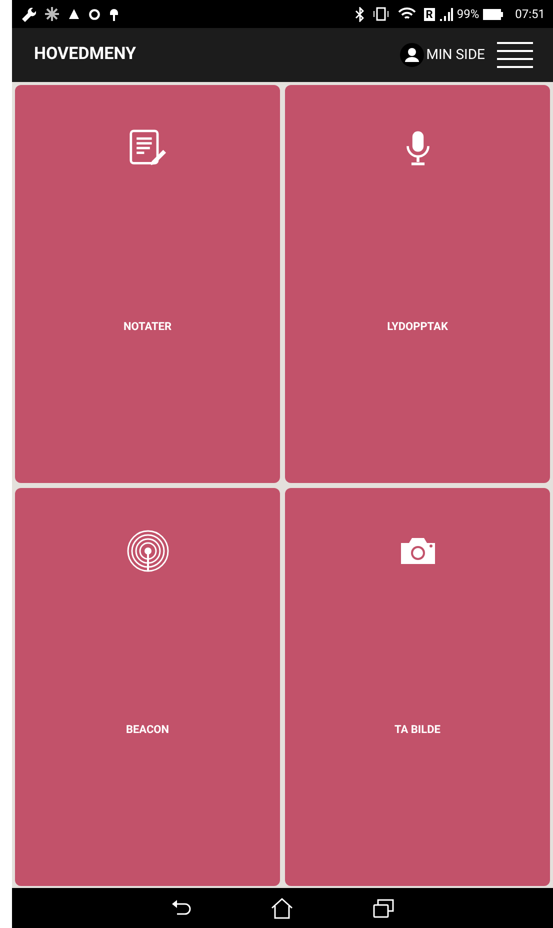 The width and height of the screenshot is (553, 928). Describe the element at coordinates (74, 14) in the screenshot. I see `warning-icon` at that location.